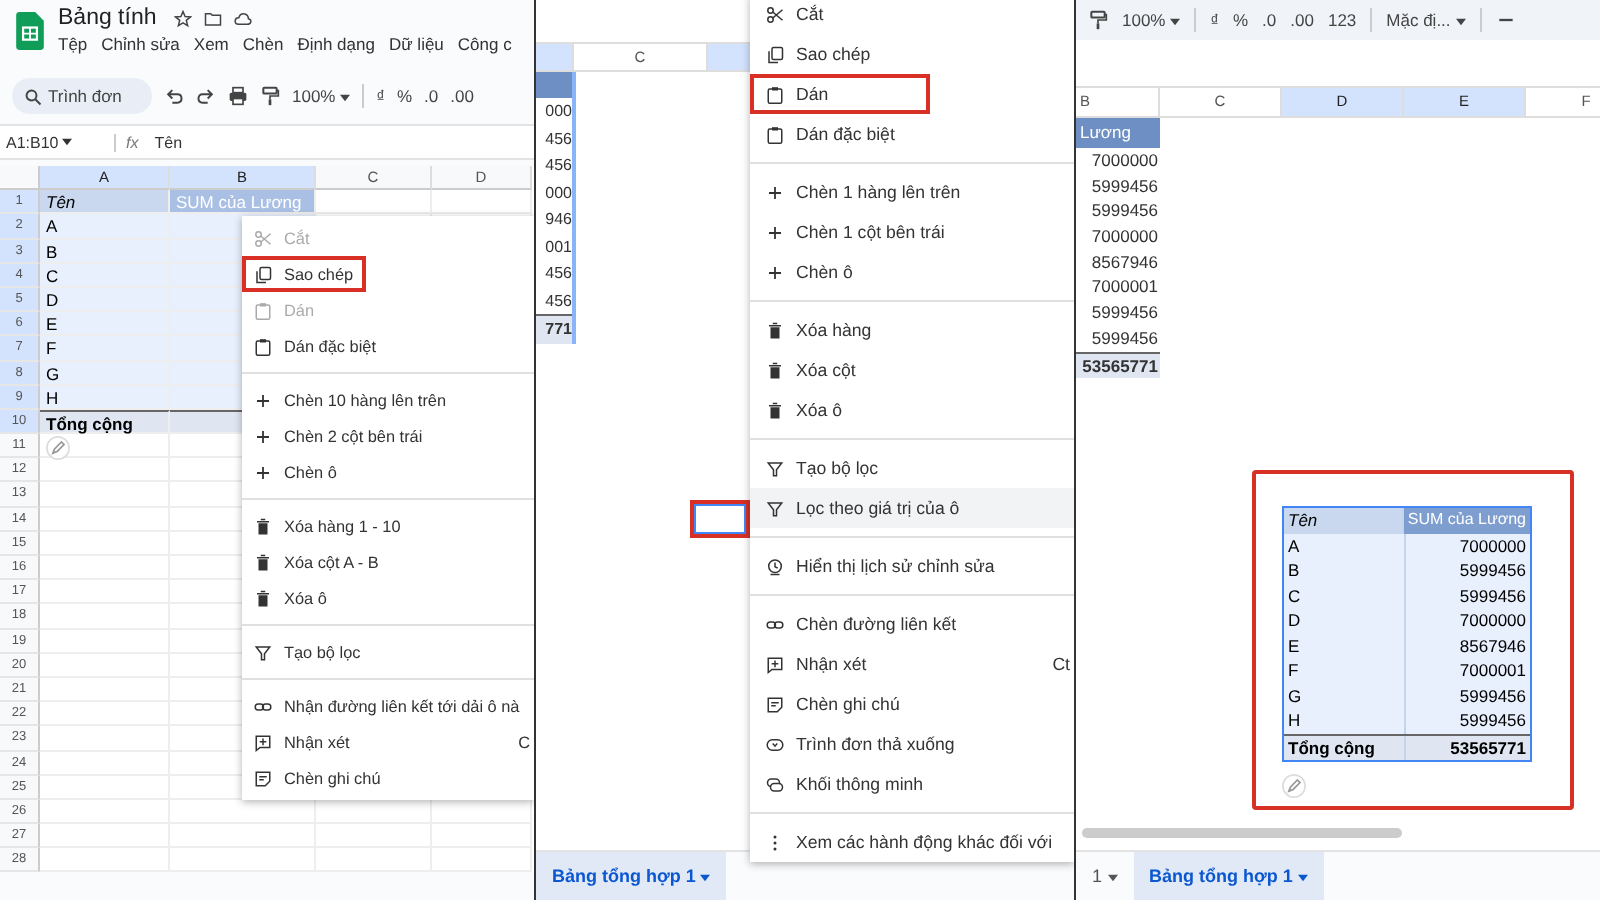 The width and height of the screenshot is (1600, 900). What do you see at coordinates (775, 14) in the screenshot?
I see `scissors-icon` at bounding box center [775, 14].